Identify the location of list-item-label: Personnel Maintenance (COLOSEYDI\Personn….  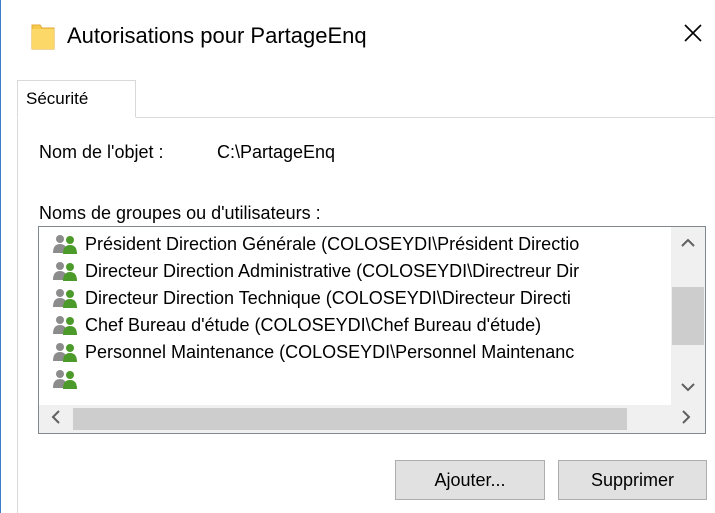
(330, 351).